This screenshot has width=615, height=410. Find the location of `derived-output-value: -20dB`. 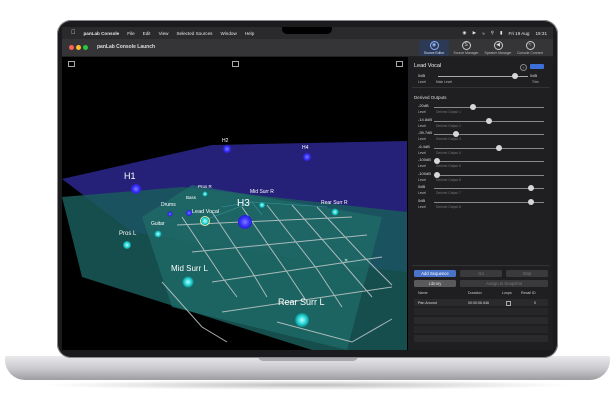

derived-output-value: -20dB is located at coordinates (423, 105).